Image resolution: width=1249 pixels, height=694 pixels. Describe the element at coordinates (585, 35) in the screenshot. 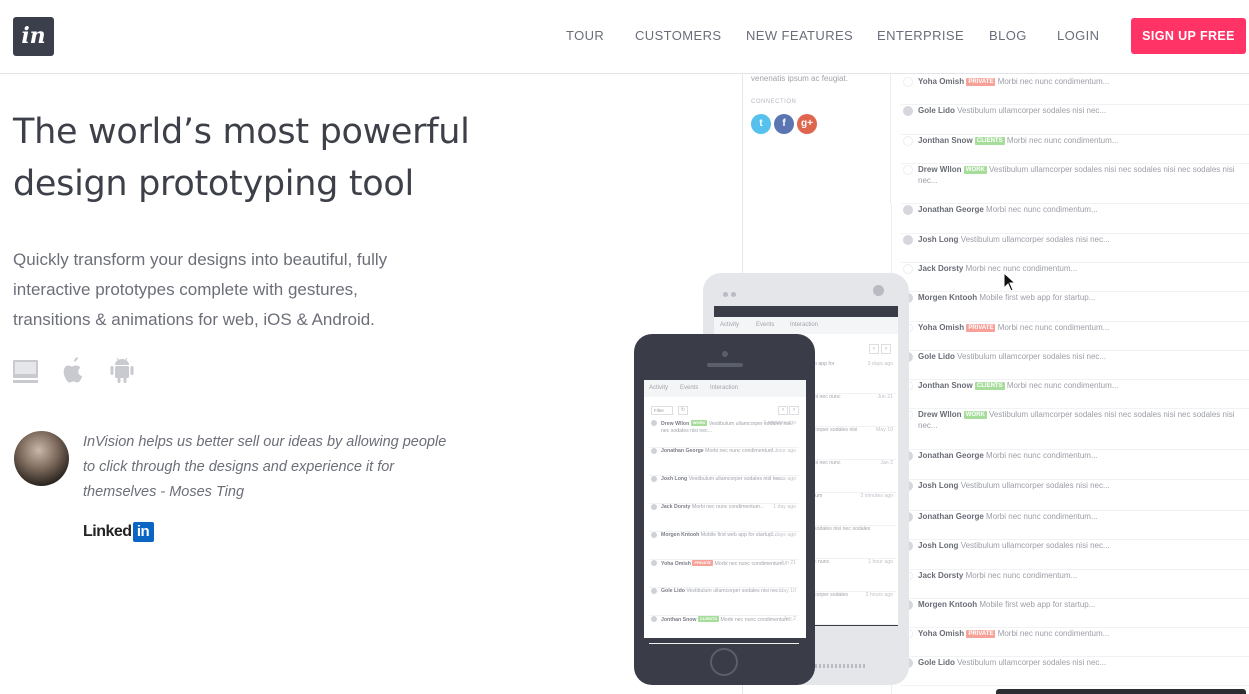

I see `nav-tour: TOUR` at that location.